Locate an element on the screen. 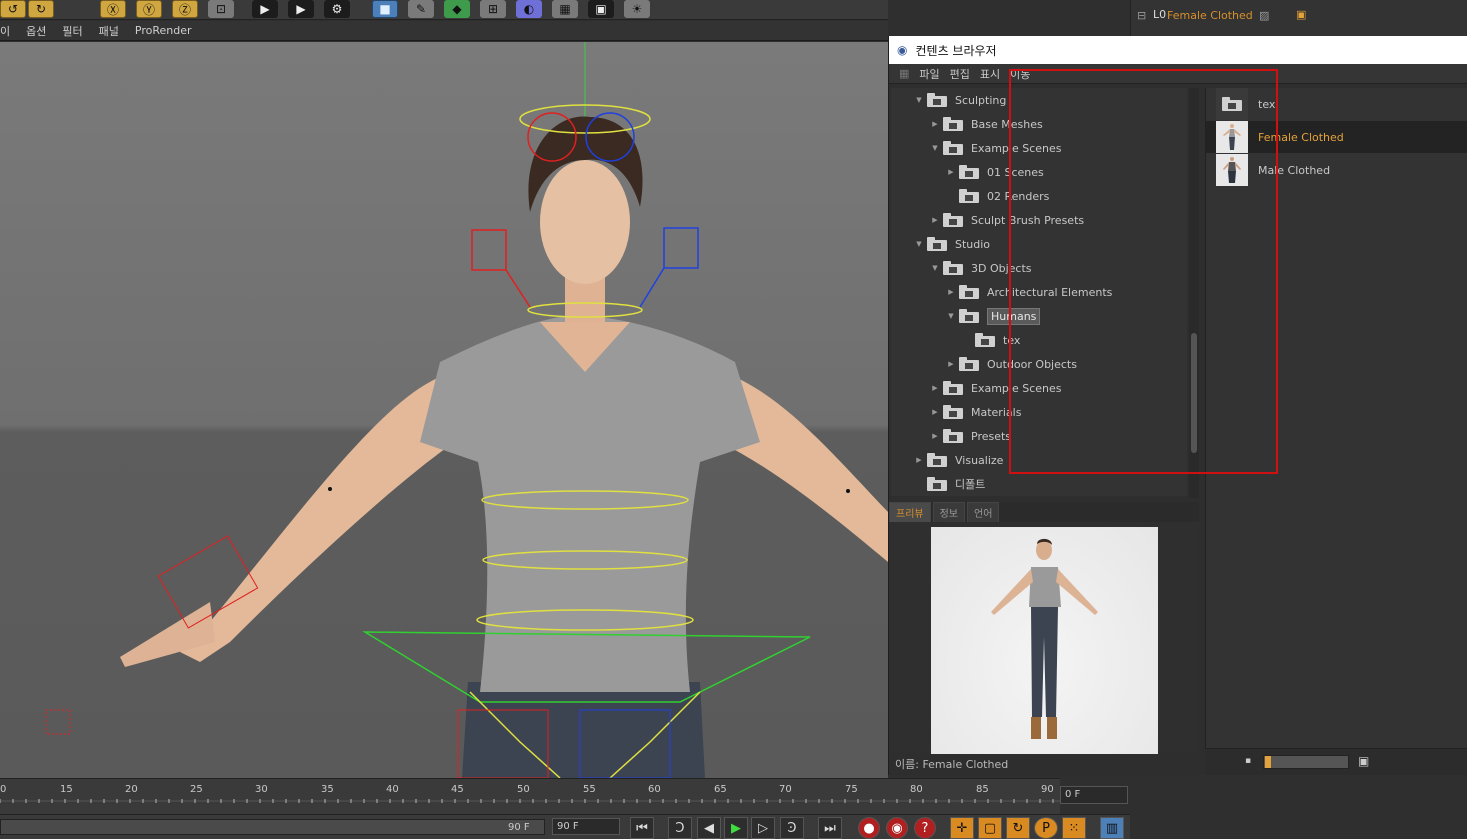 This screenshot has height=839, width=1467. hierarchy-icon: ⊟ is located at coordinates (1141, 15).